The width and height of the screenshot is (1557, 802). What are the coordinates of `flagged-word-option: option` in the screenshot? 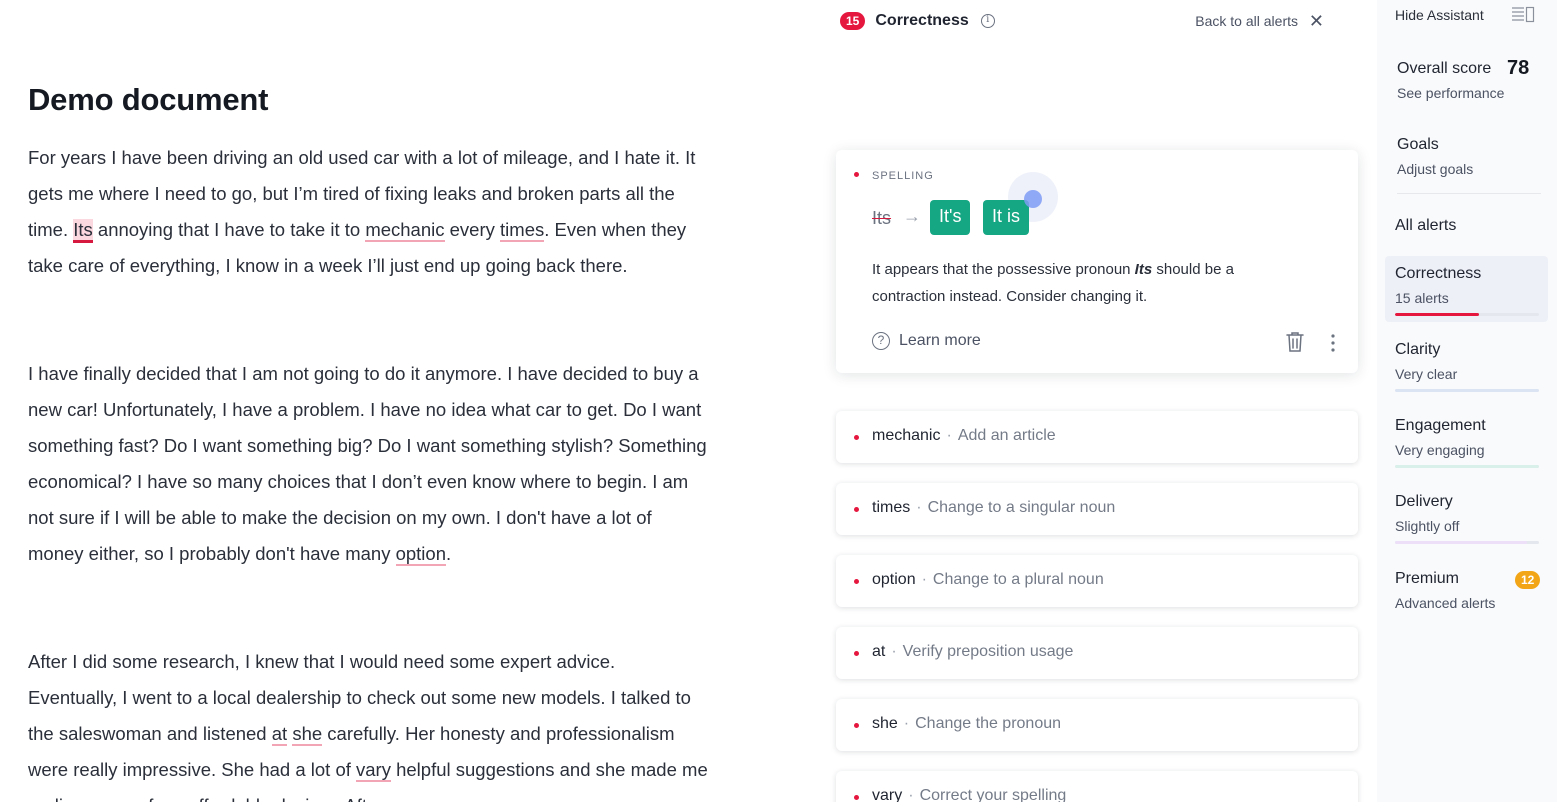 It's located at (420, 554).